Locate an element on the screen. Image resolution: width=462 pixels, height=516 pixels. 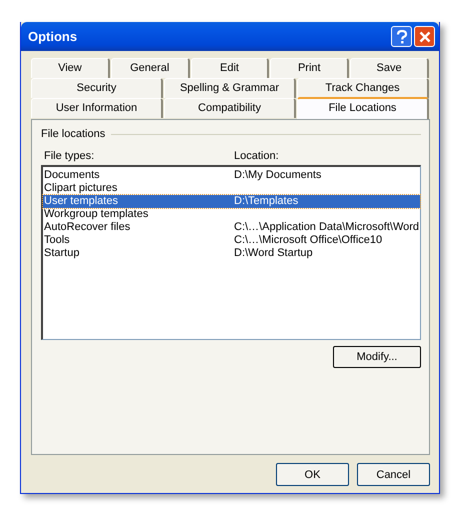
file-location: D:\Templates is located at coordinates (266, 201).